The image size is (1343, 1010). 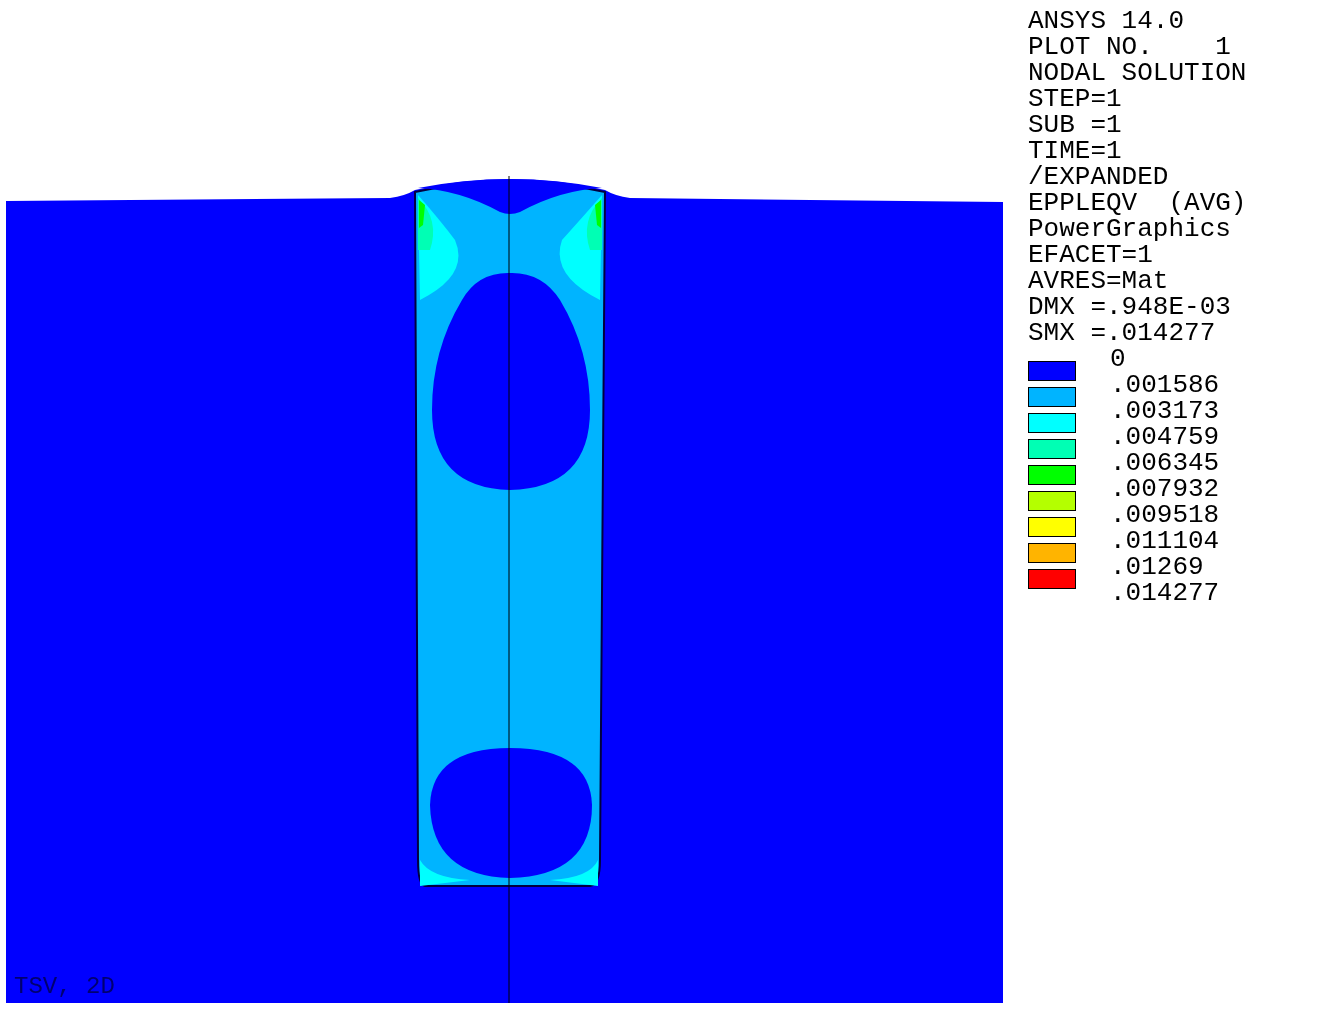 I want to click on legend-value: .001586, so click(x=1165, y=385).